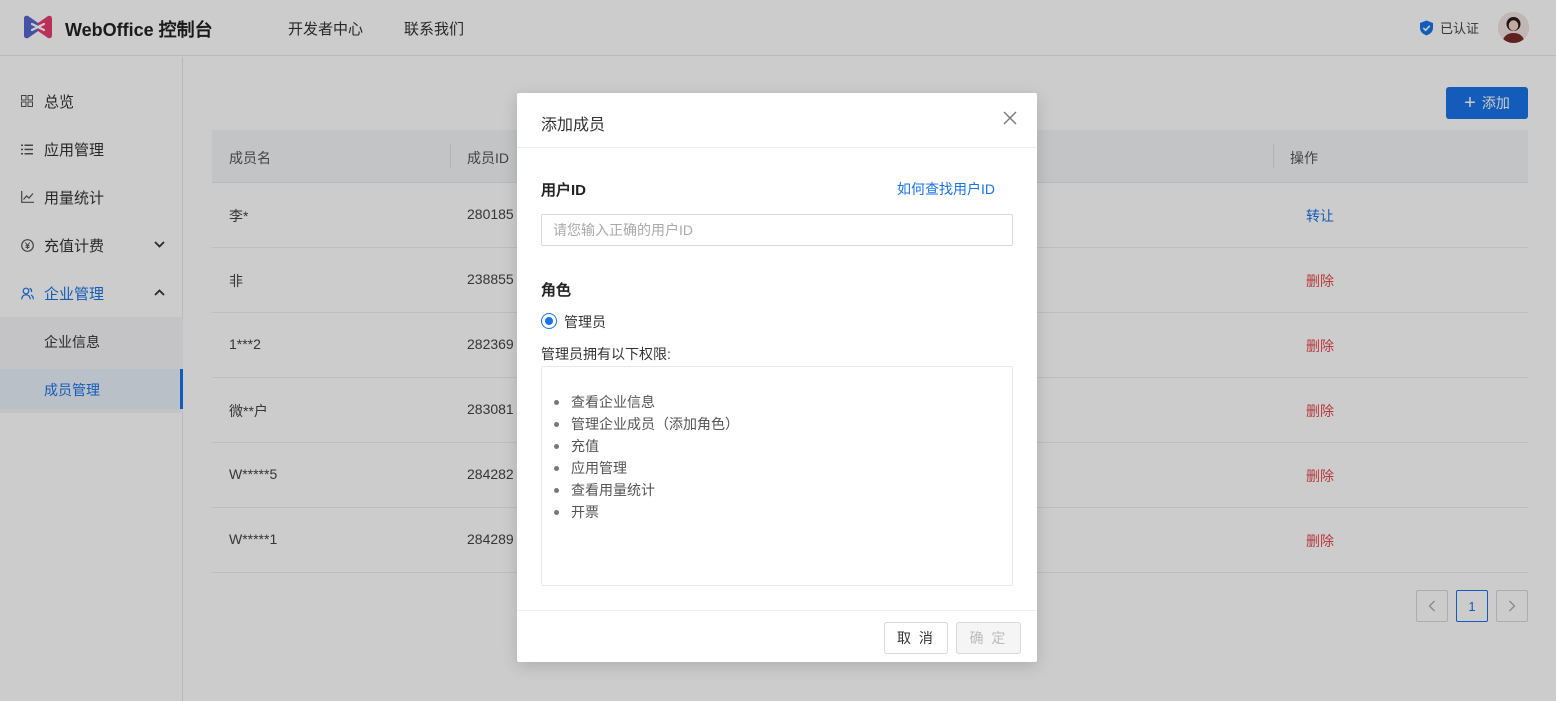 Image resolution: width=1556 pixels, height=701 pixels. I want to click on dialog-title: 添加成员, so click(573, 125).